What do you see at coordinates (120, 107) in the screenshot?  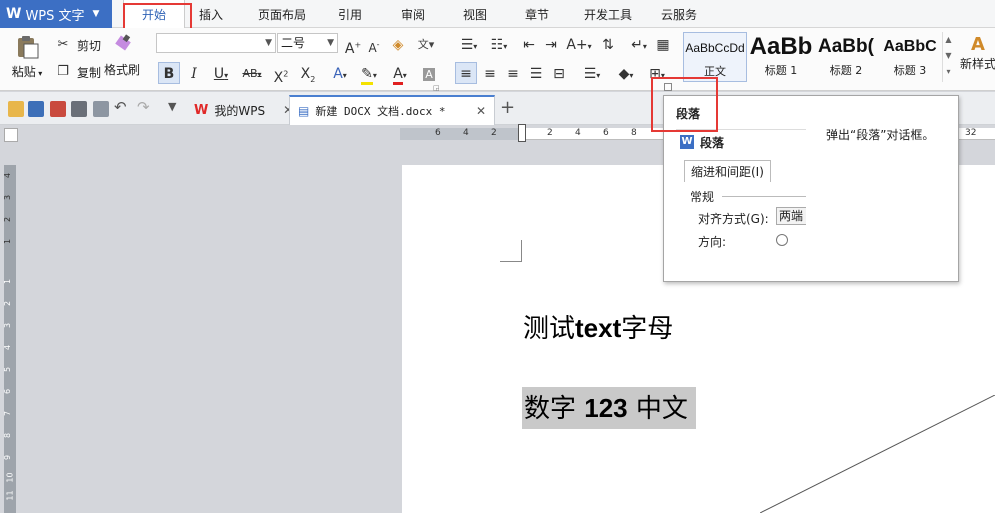 I see `undo-icon: ↶` at bounding box center [120, 107].